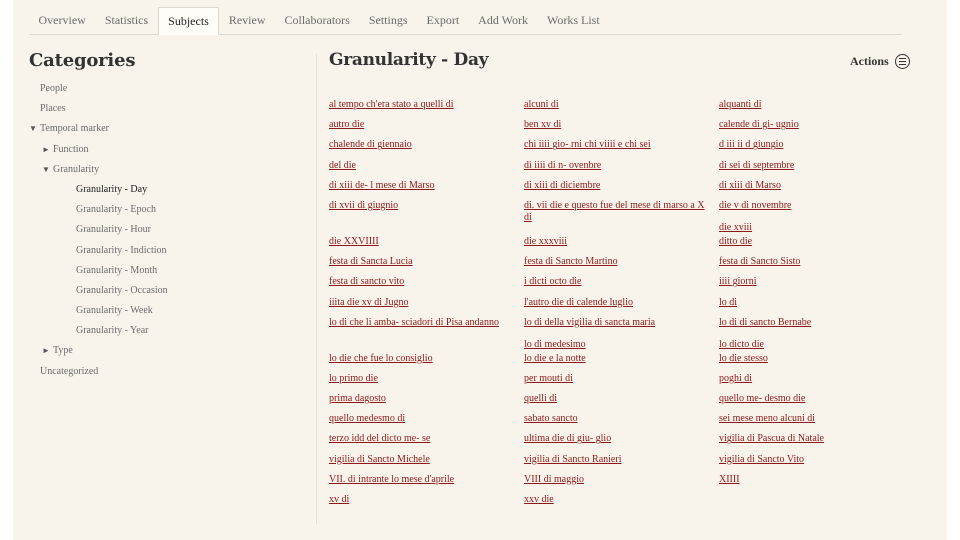  I want to click on sidebar-item-label: Temporal marker, so click(74, 129).